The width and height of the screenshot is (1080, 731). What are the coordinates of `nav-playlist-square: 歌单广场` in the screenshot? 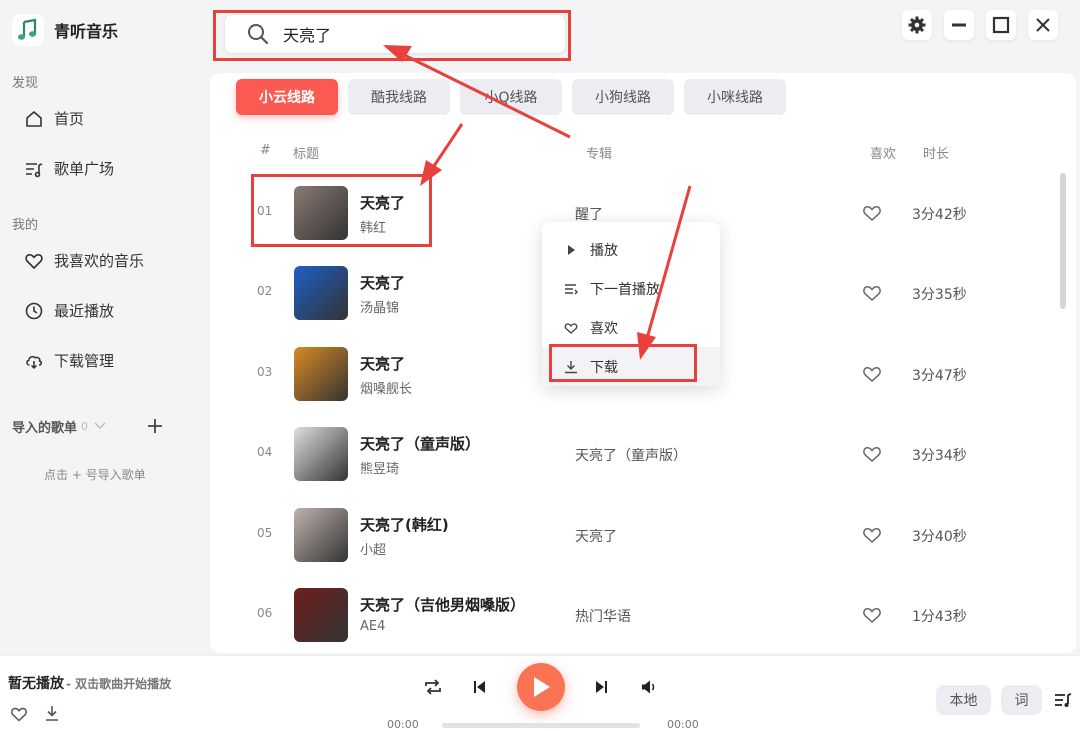 It's located at (69, 168).